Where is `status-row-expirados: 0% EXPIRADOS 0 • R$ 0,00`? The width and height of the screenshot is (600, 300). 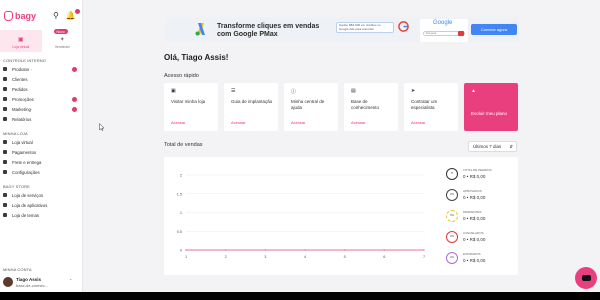 status-row-expirados: 0% EXPIRADOS 0 • R$ 0,00 is located at coordinates (481, 260).